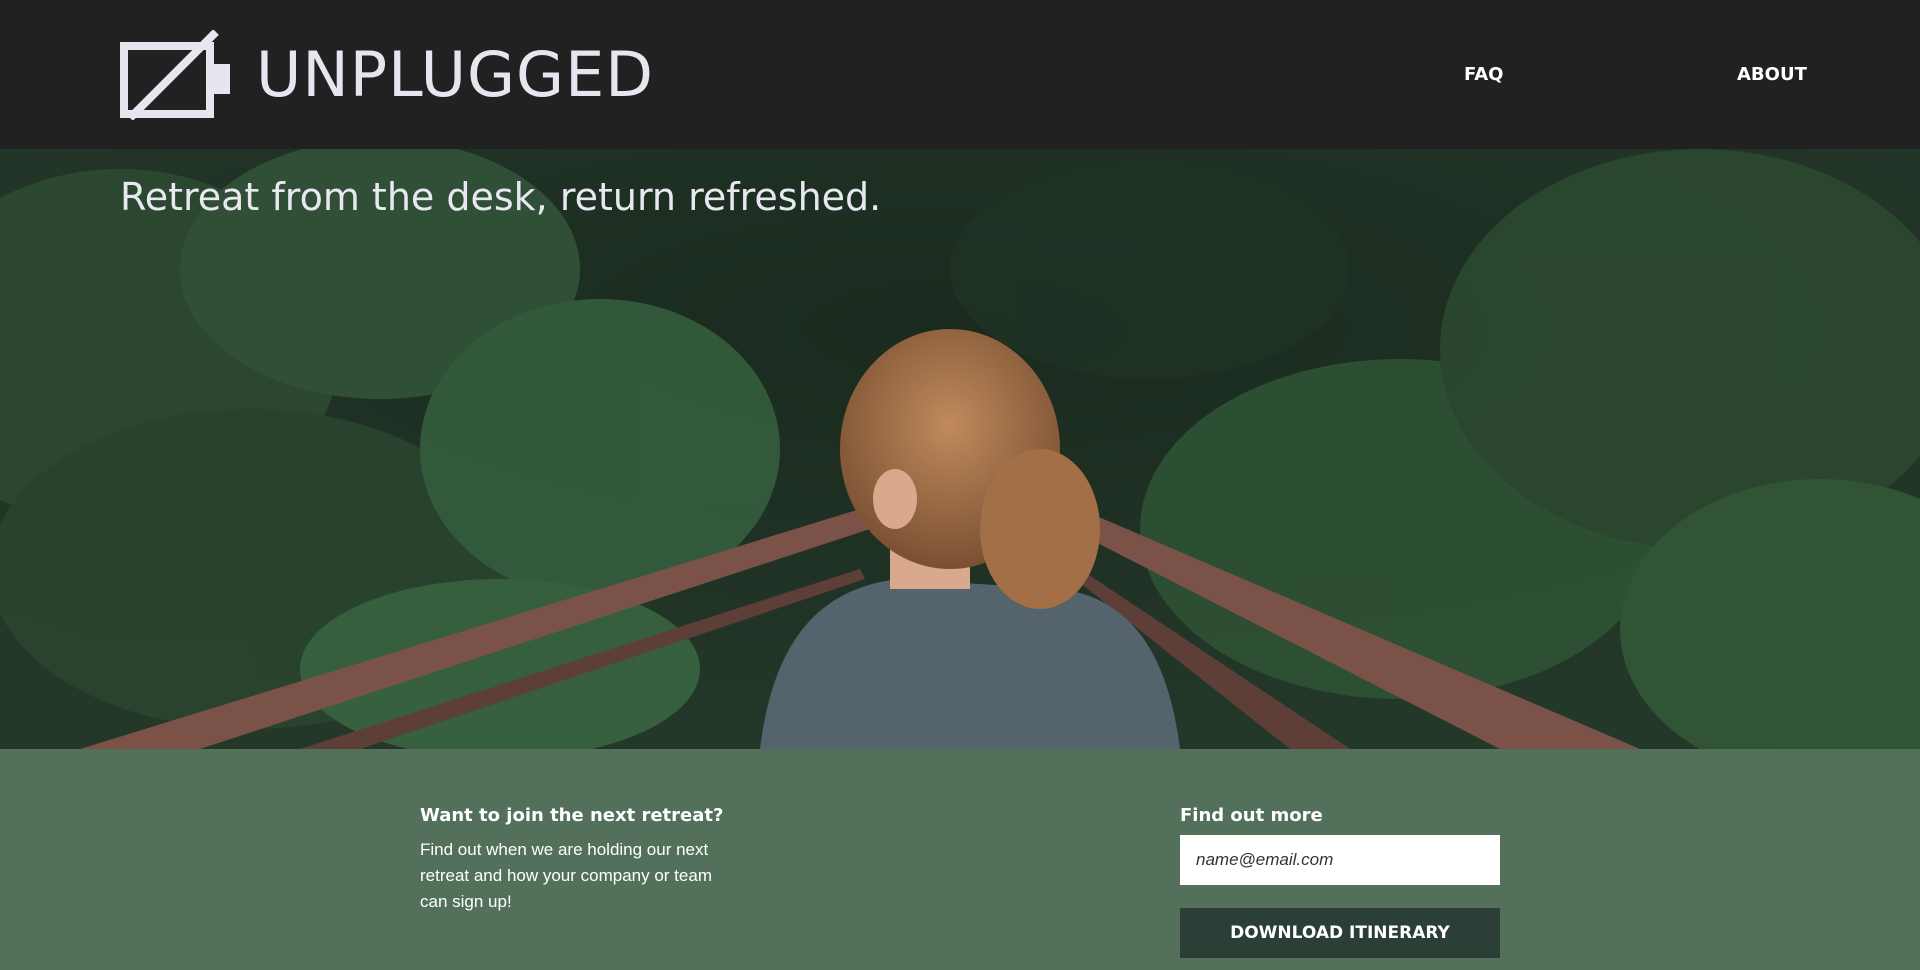 The width and height of the screenshot is (1920, 970). I want to click on email-input, so click(1340, 860).